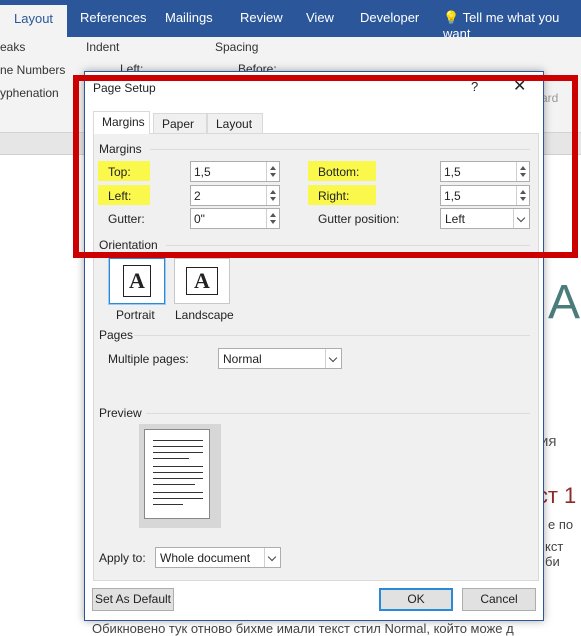 This screenshot has width=581, height=636. I want to click on landscape-icon: A, so click(202, 281).